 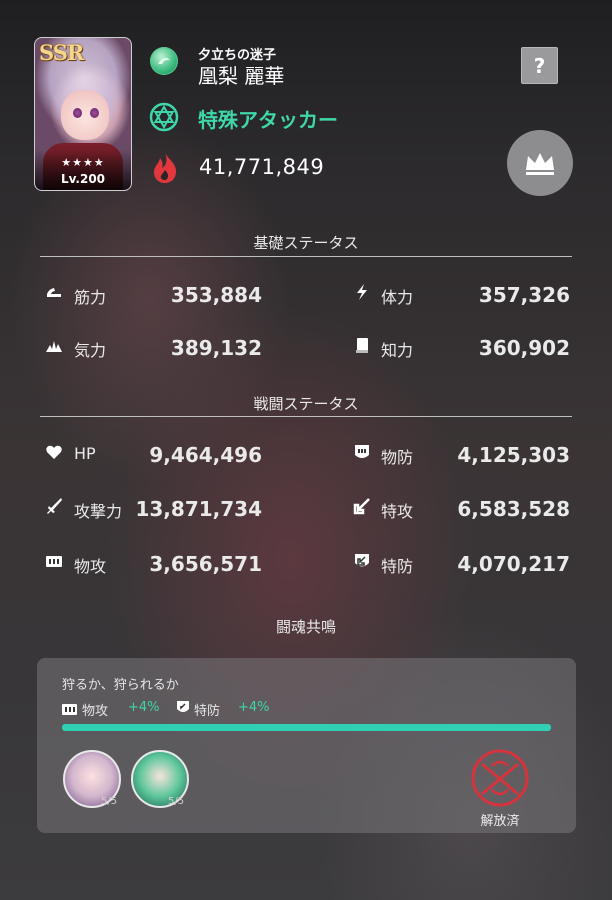 What do you see at coordinates (268, 120) in the screenshot?
I see `character-role: 特殊アタッカー` at bounding box center [268, 120].